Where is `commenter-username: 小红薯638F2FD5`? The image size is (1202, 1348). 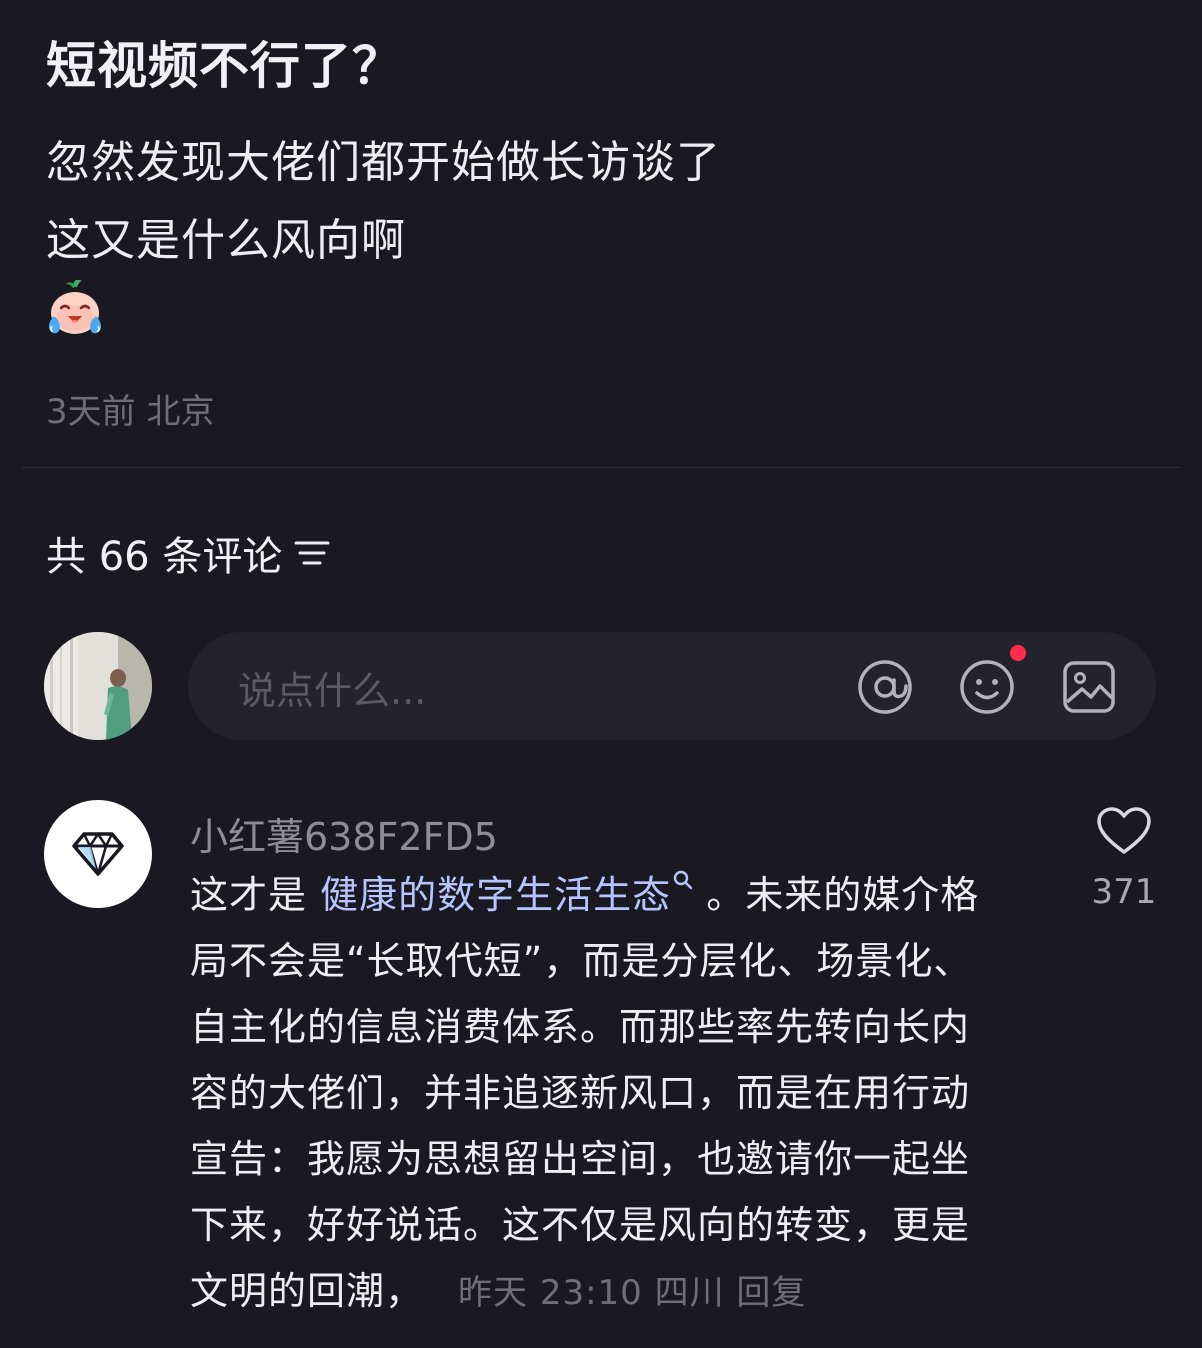 commenter-username: 小红薯638F2FD5 is located at coordinates (344, 833).